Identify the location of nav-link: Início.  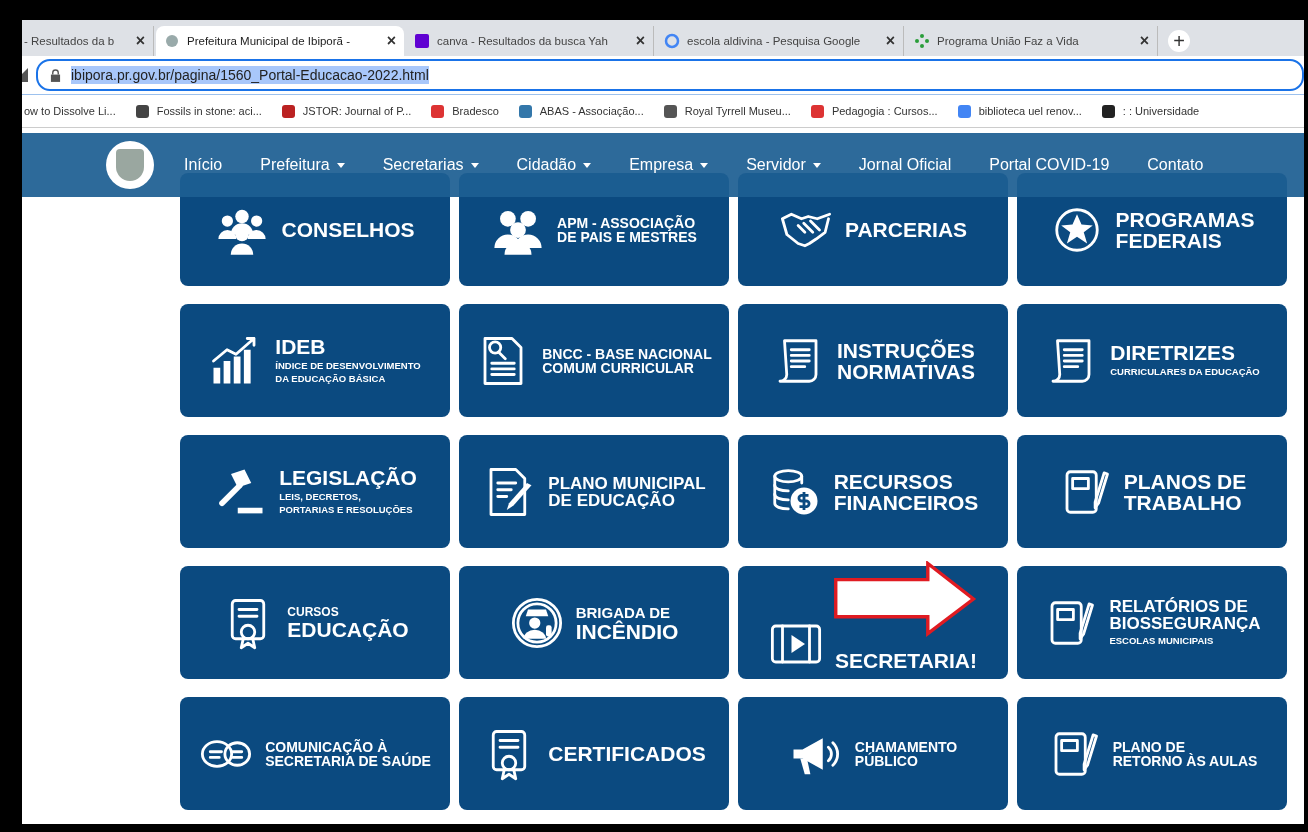
(203, 165).